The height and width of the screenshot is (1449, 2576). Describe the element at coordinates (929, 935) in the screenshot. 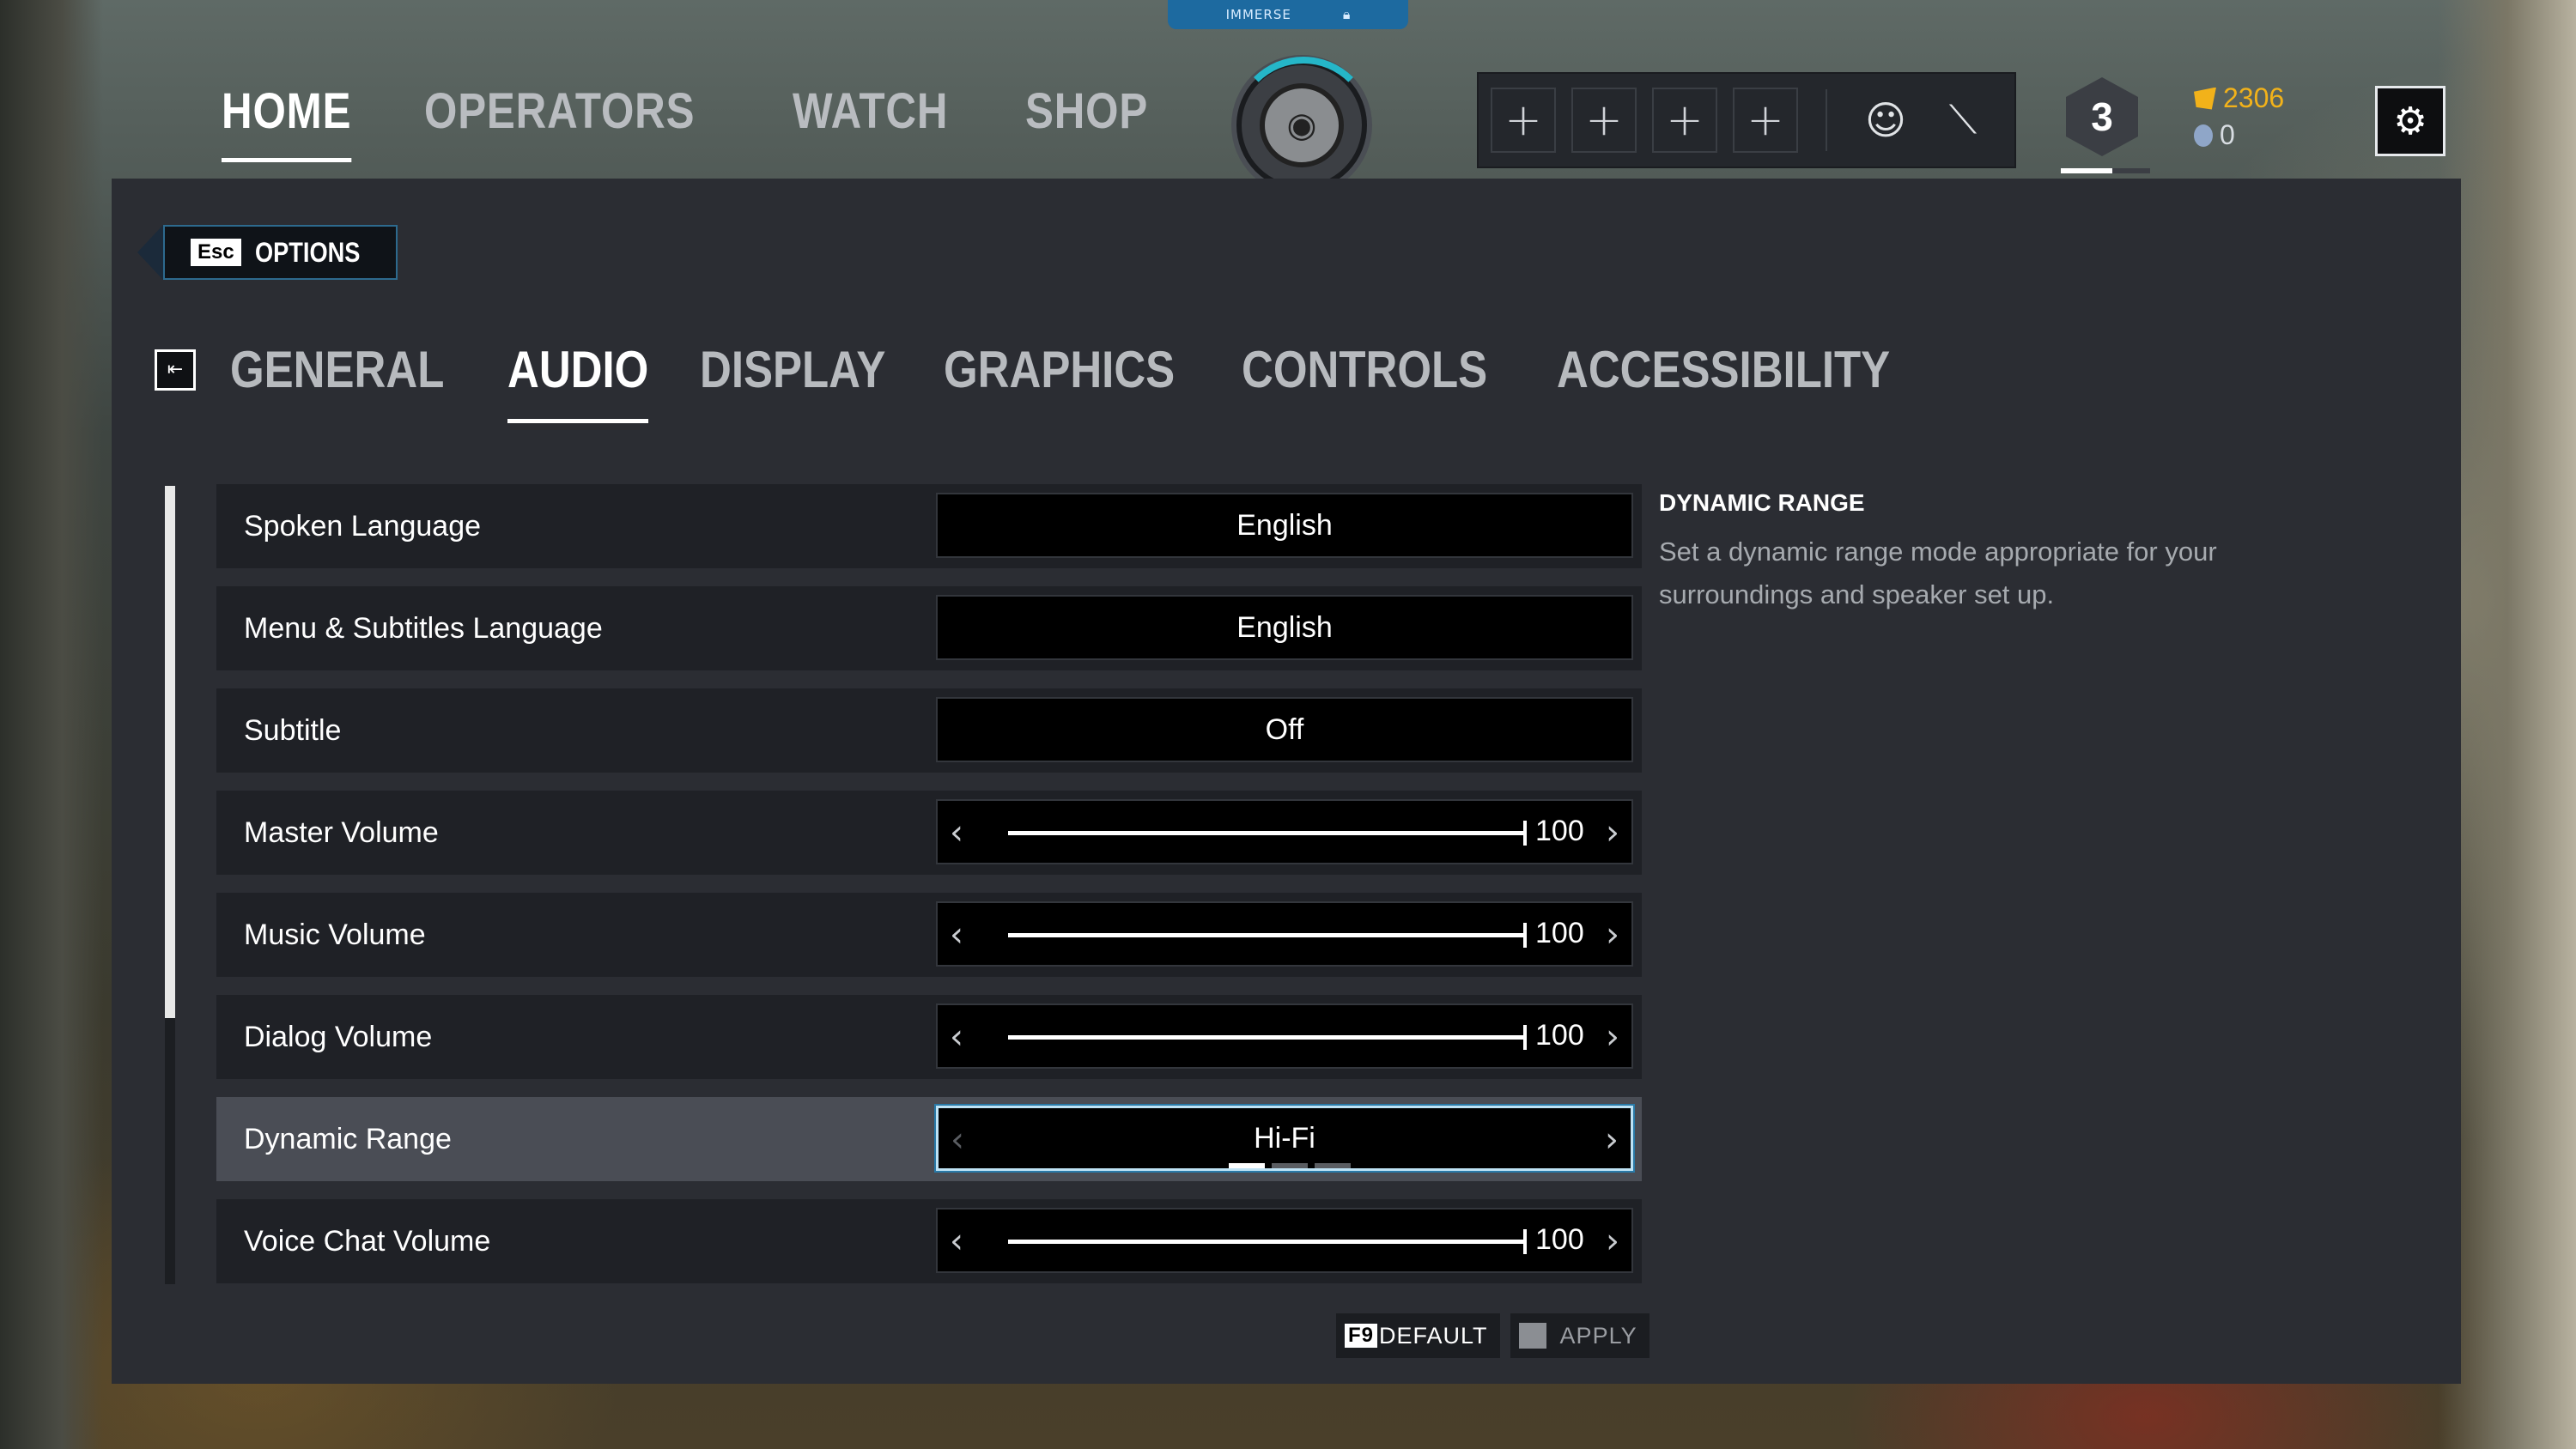

I see `setting-music-volume: Music Volume ‹ 100 ›` at that location.